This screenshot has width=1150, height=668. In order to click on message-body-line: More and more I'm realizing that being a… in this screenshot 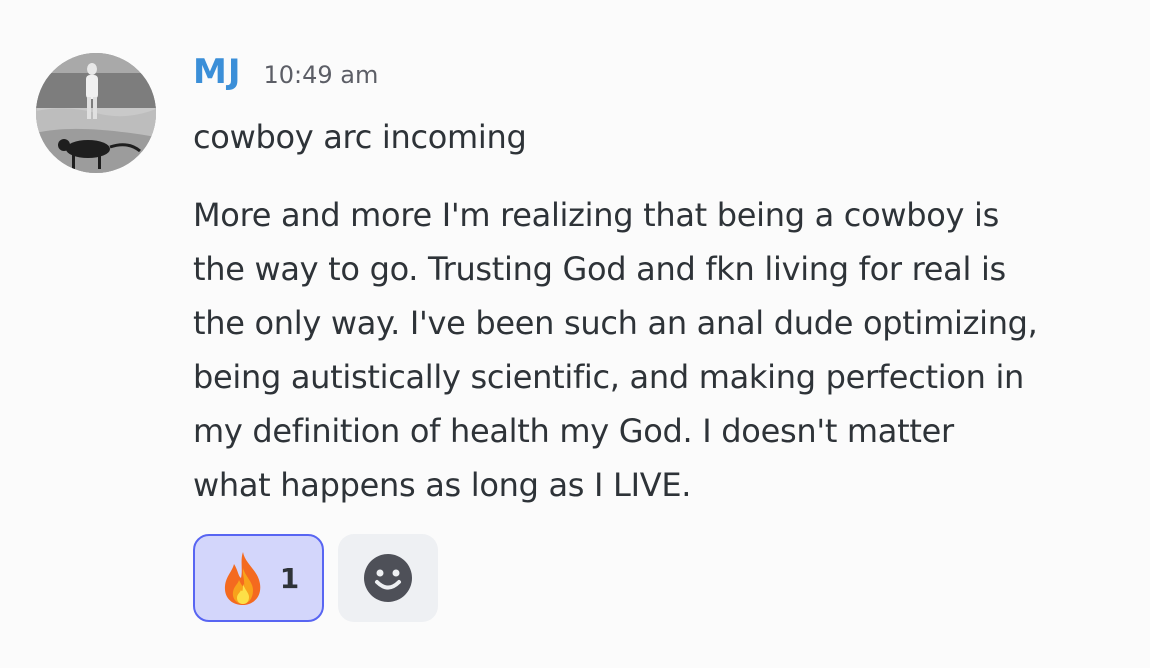, I will do `click(596, 215)`.